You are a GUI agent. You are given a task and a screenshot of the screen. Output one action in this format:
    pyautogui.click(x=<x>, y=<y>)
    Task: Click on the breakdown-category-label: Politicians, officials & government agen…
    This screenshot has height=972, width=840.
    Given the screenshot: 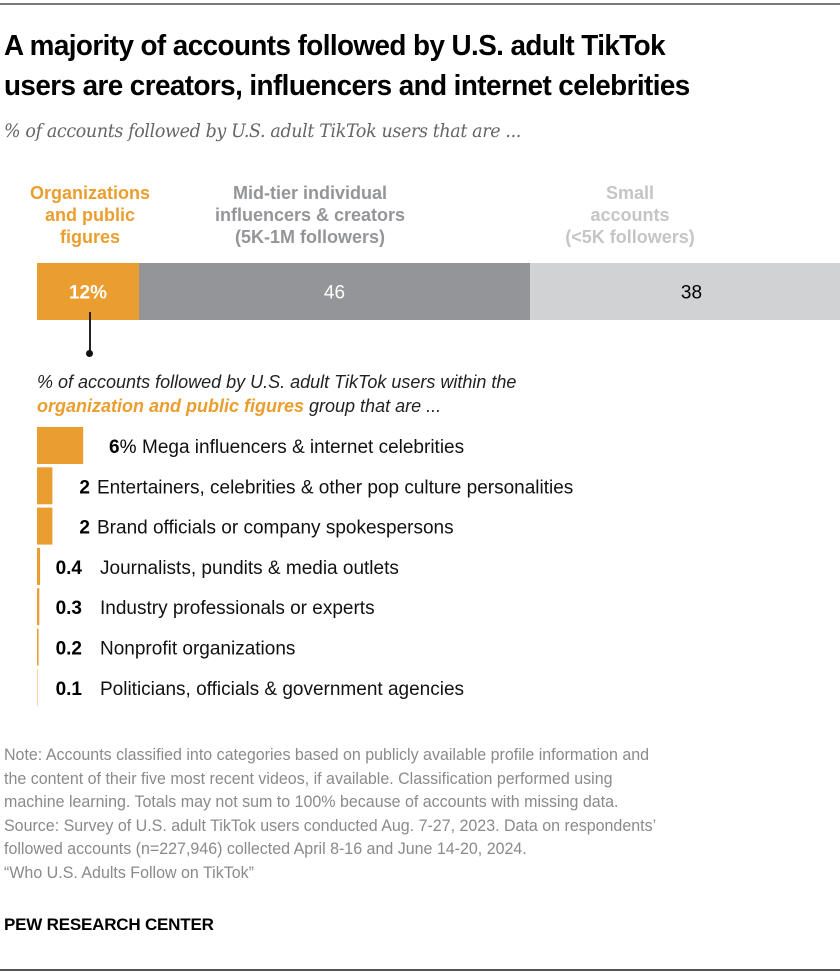 What is the action you would take?
    pyautogui.click(x=282, y=689)
    